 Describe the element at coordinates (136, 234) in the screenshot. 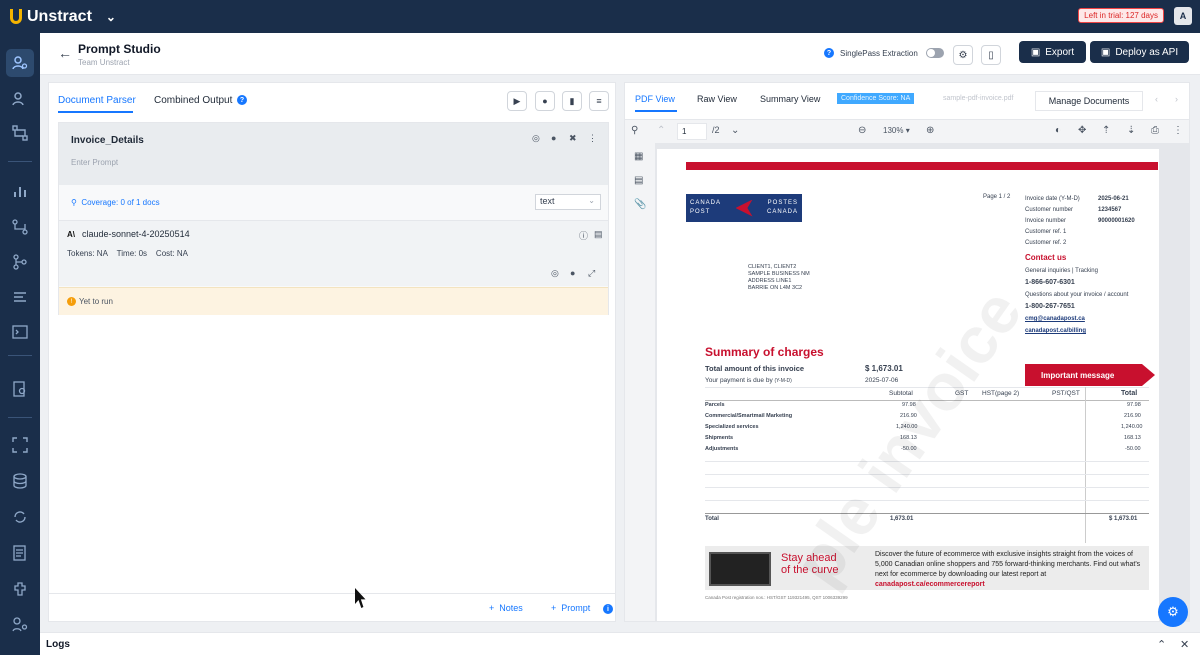

I see `model-name: claude-sonnet-4-20250514` at that location.